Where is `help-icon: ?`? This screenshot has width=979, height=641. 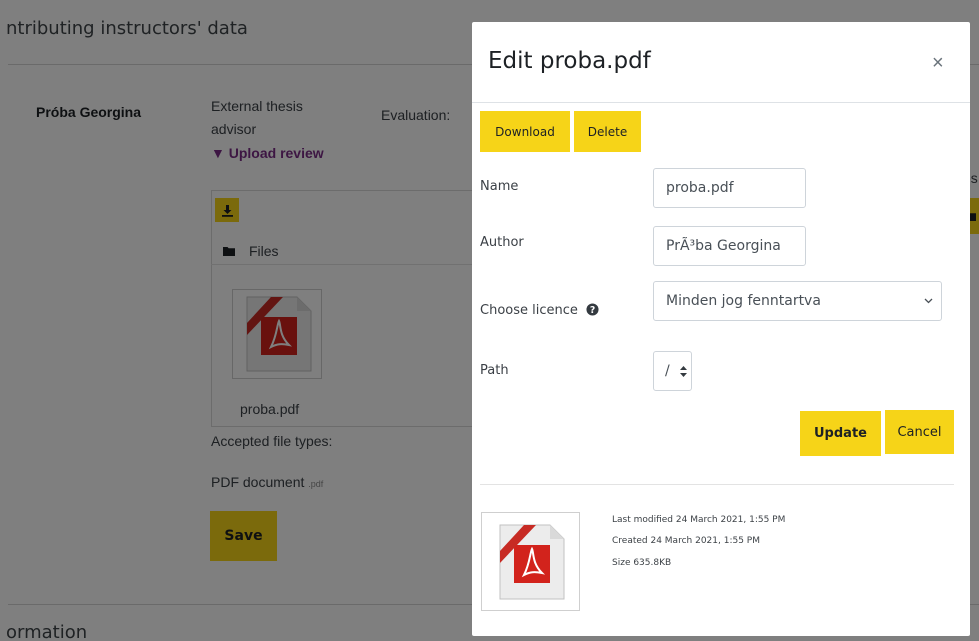 help-icon: ? is located at coordinates (592, 309).